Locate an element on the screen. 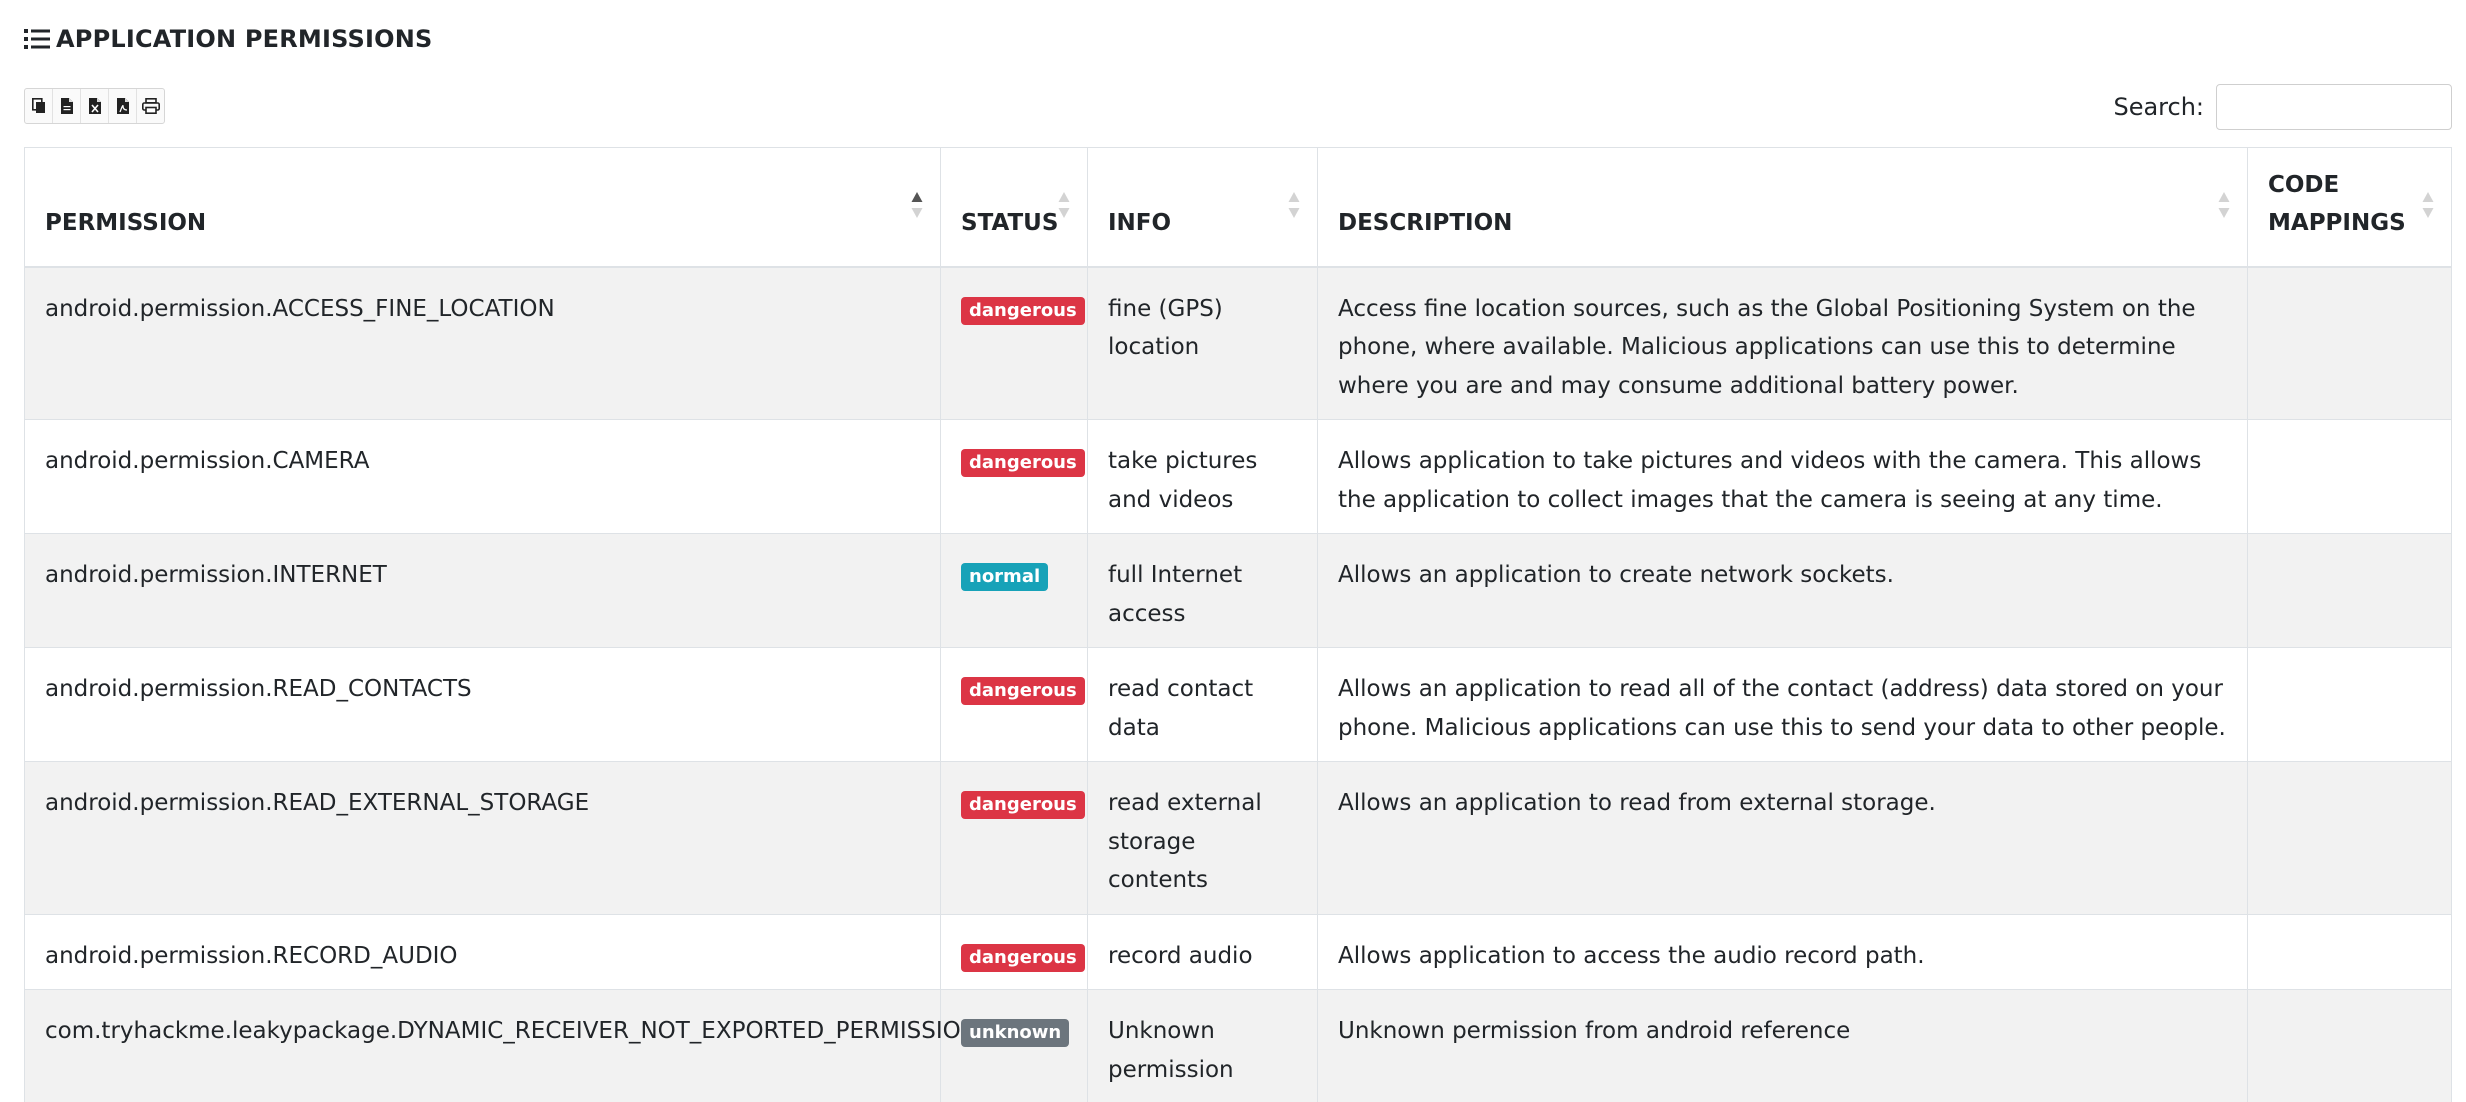 This screenshot has height=1102, width=2466. info-cell: read external storage contents is located at coordinates (1202, 838).